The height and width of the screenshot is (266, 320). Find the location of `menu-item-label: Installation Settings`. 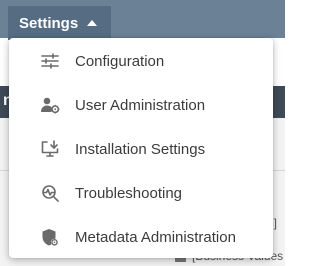

menu-item-label: Installation Settings is located at coordinates (140, 149).